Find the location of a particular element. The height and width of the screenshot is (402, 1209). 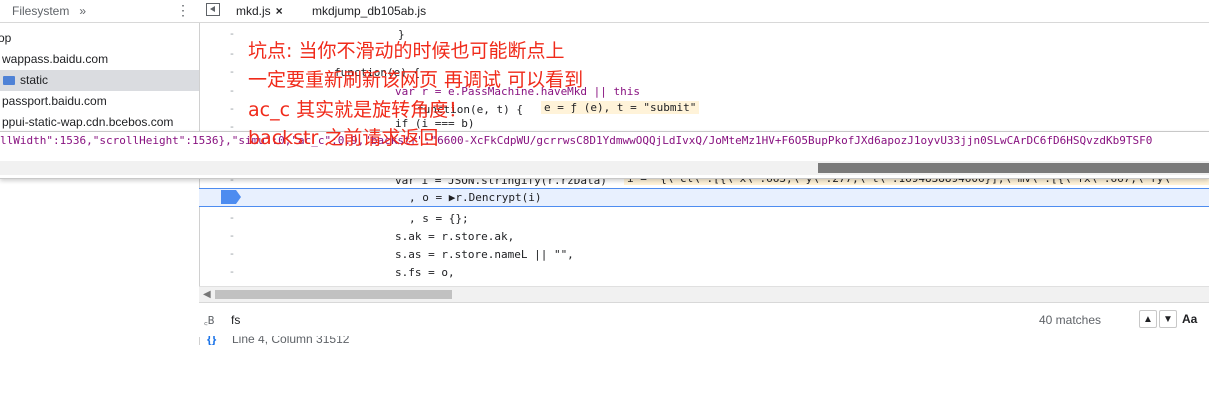

tree-item-label: wappass.baidu.com is located at coordinates (55, 59).